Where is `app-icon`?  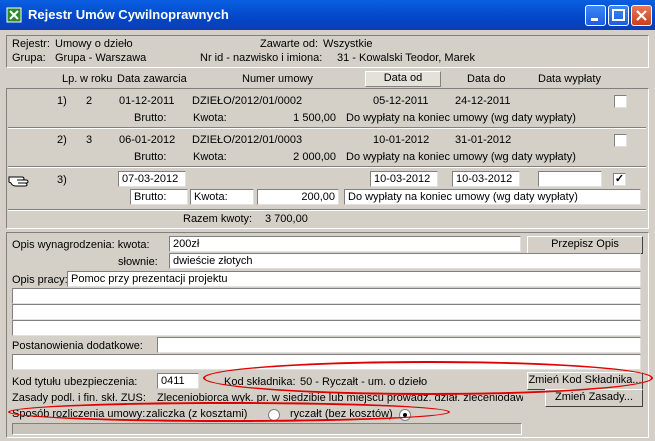 app-icon is located at coordinates (14, 15).